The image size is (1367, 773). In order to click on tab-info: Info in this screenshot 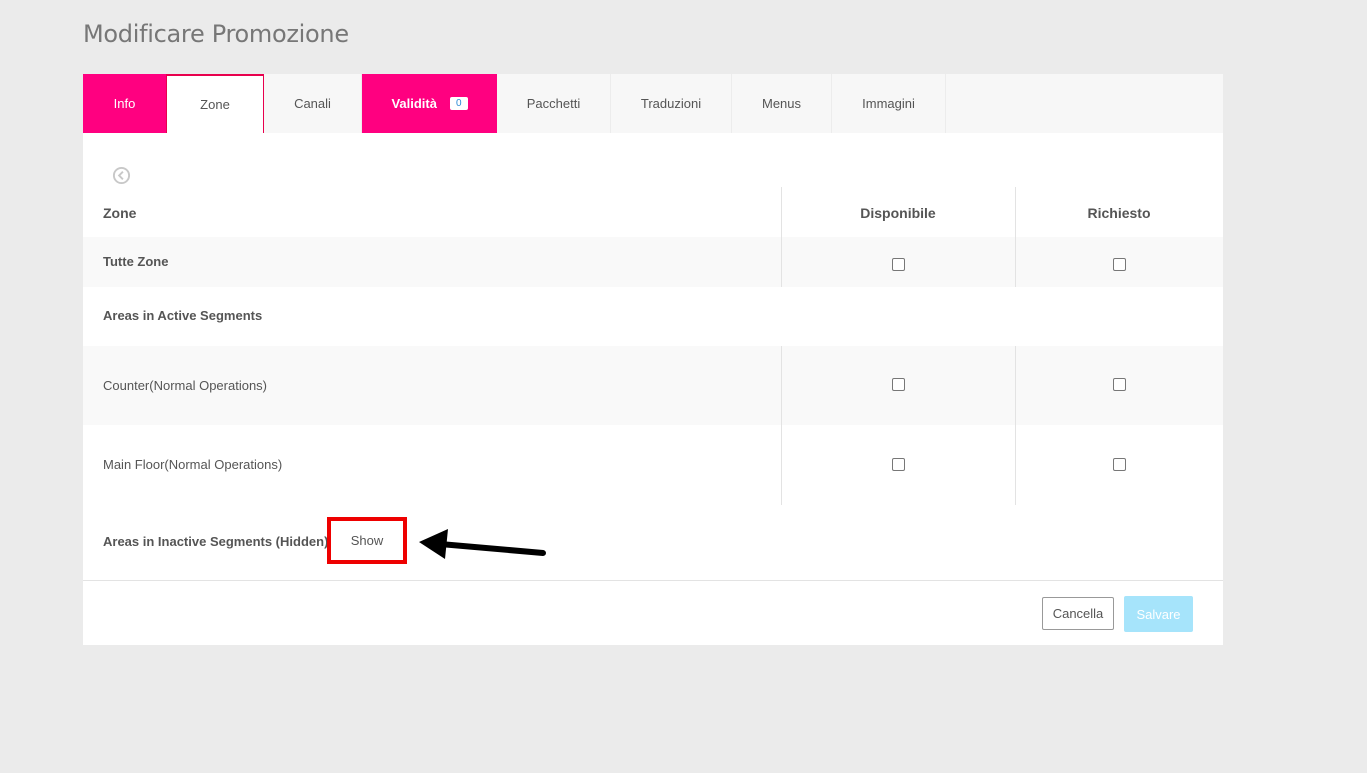, I will do `click(124, 103)`.